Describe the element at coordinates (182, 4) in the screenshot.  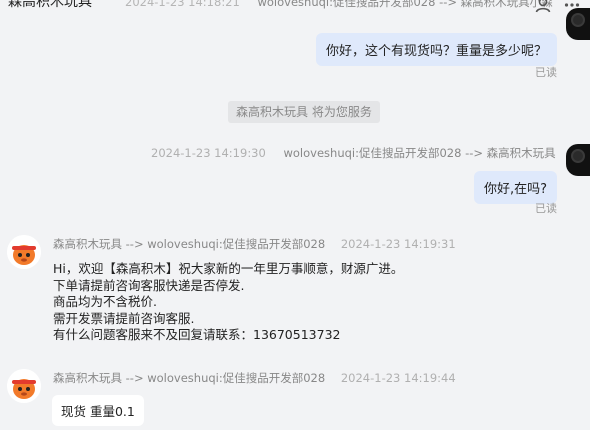
I see `header-timestamp: 2024-1-23 14:18:21` at that location.